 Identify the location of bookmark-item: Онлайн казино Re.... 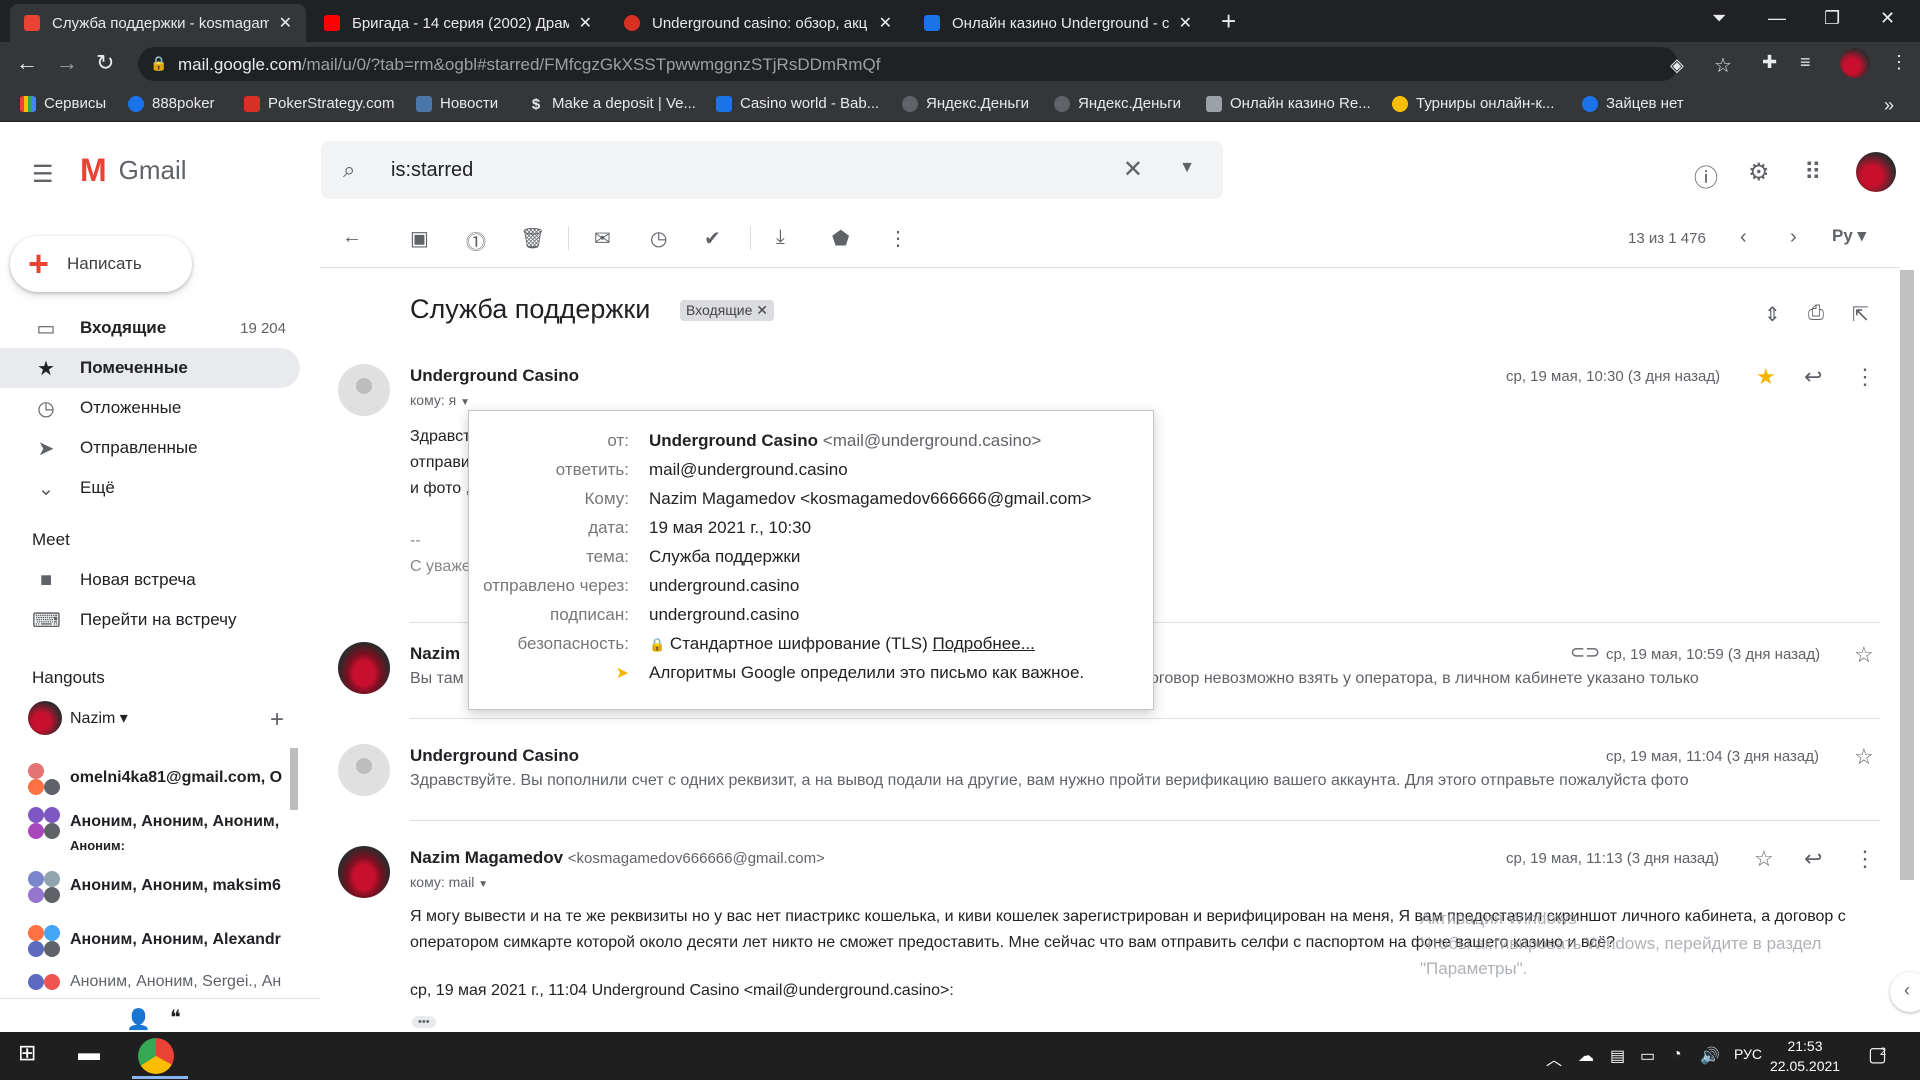
(1288, 103).